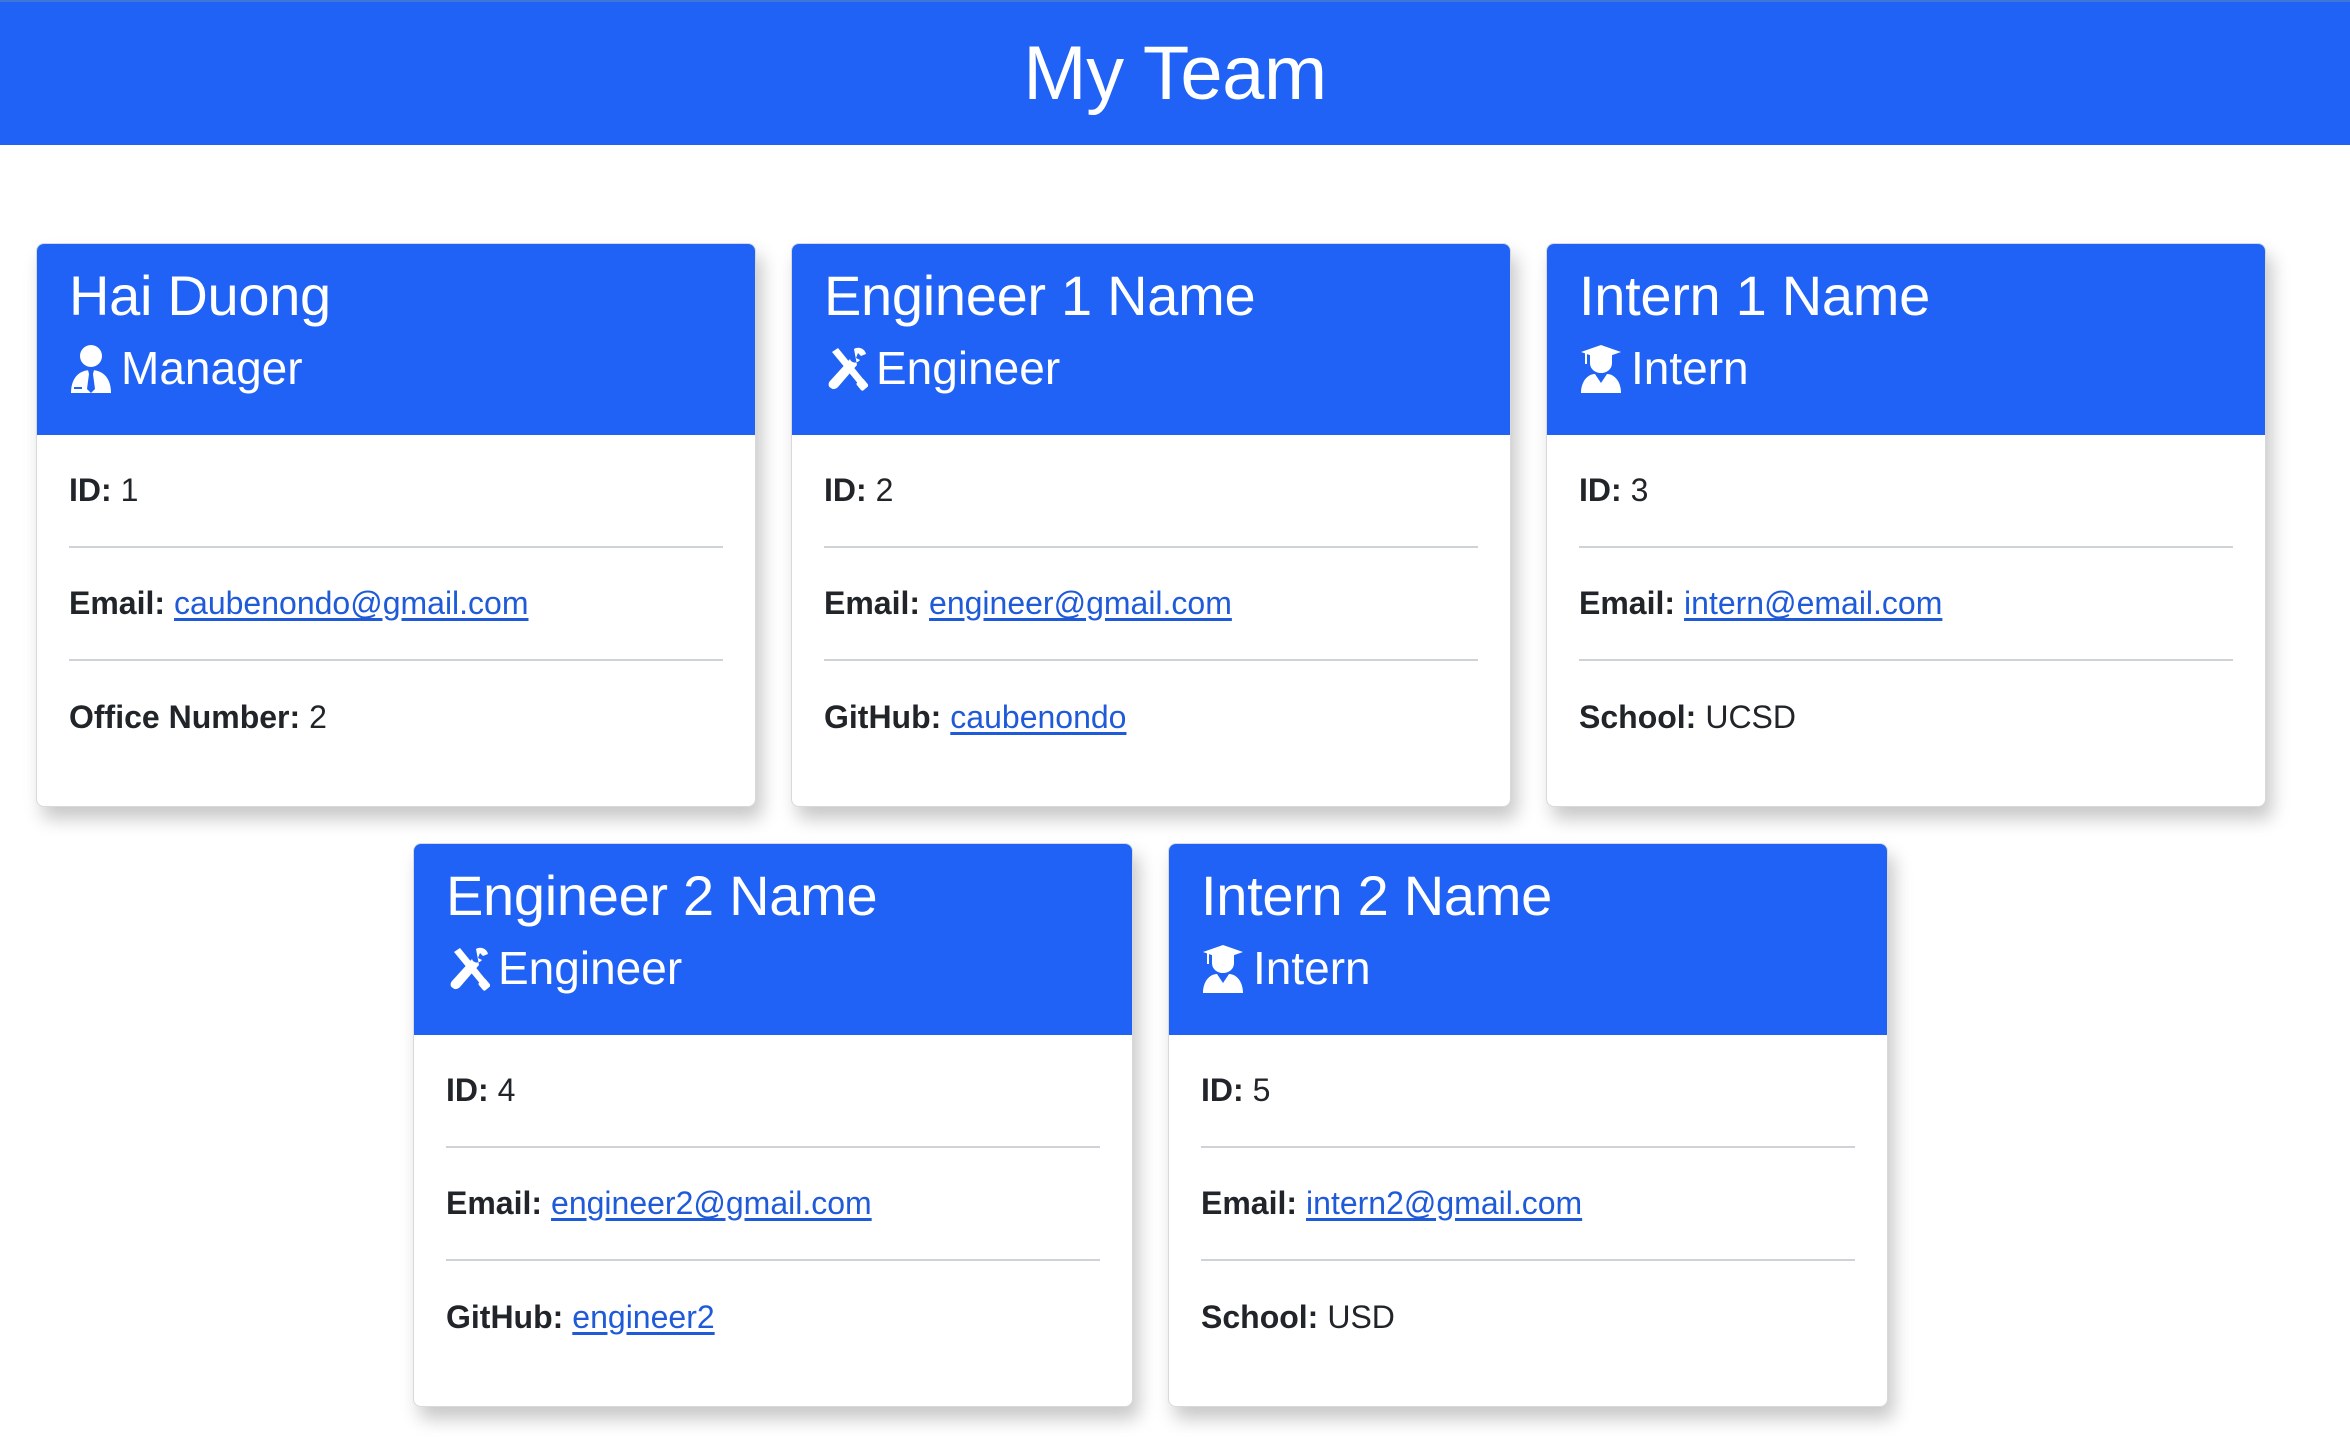 The width and height of the screenshot is (2350, 1446). Describe the element at coordinates (1261, 1090) in the screenshot. I see `id-value: 5` at that location.